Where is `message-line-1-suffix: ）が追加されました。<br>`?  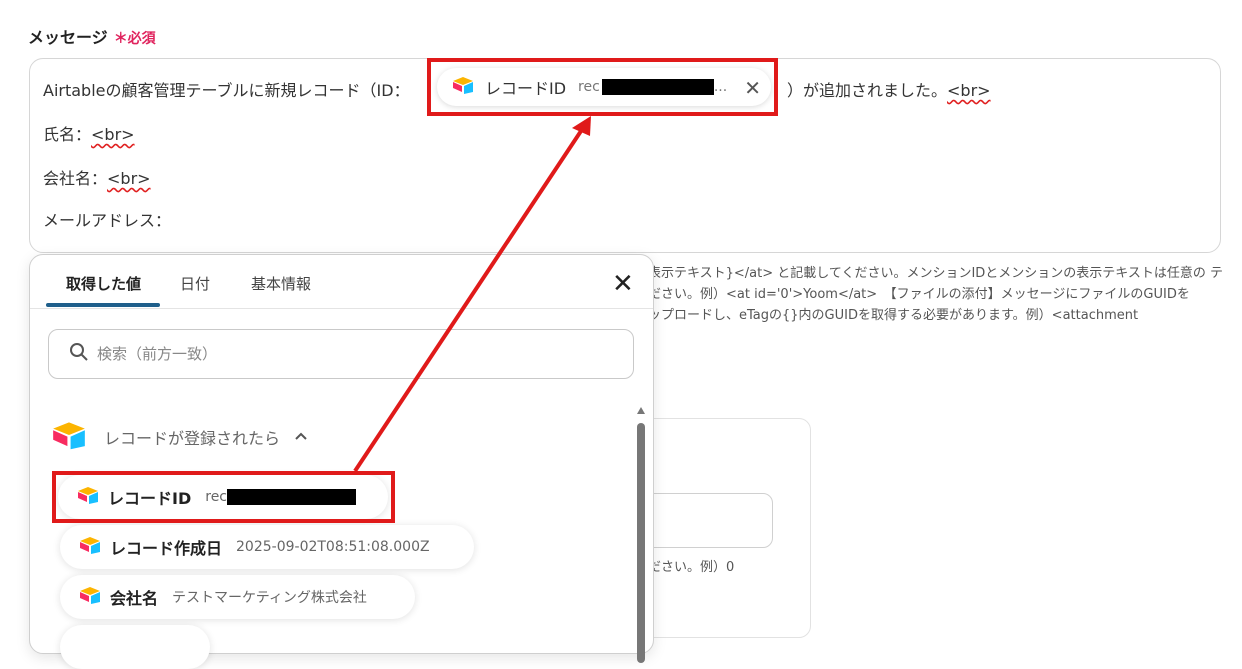 message-line-1-suffix: ）が追加されました。<br> is located at coordinates (889, 89).